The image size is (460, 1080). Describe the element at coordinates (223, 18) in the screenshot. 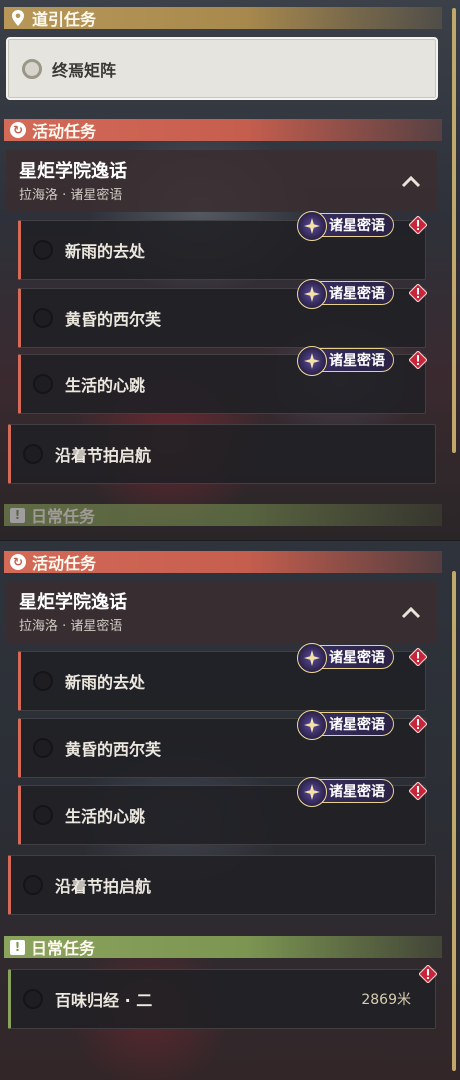

I see `guide-section-header: 道引任务` at that location.